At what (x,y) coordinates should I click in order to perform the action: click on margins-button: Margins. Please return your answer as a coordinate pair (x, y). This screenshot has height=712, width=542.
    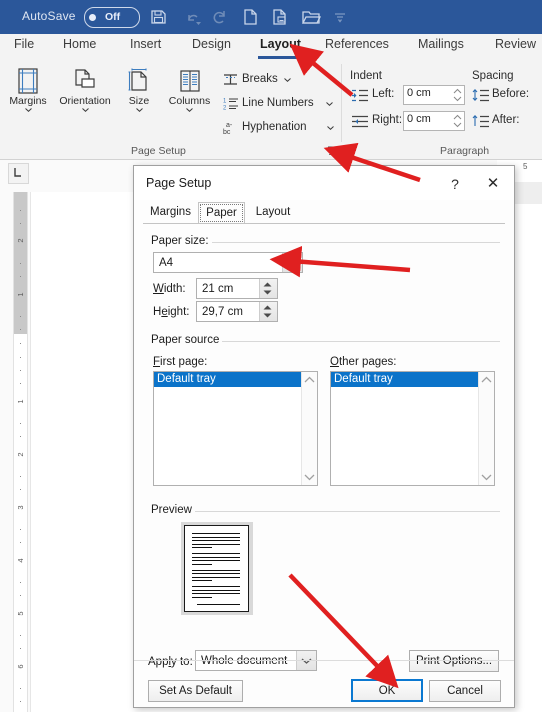
    Looking at the image, I should click on (28, 89).